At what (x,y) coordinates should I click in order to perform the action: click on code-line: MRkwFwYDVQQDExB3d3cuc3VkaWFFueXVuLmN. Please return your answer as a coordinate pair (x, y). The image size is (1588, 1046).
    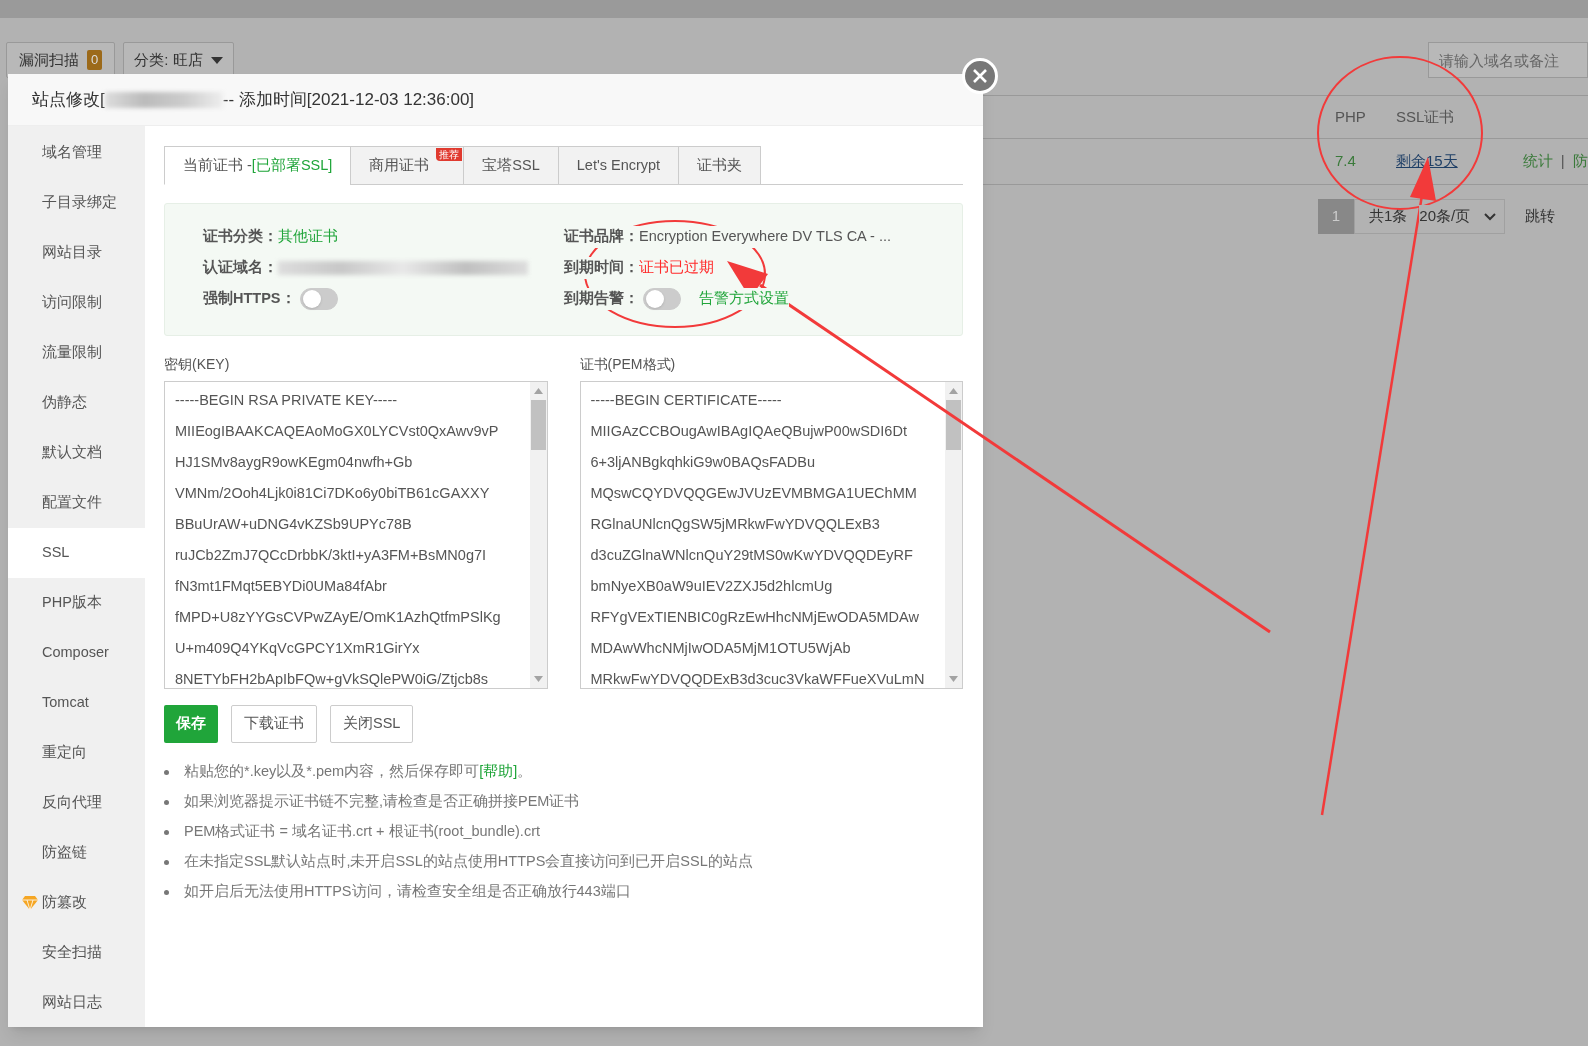
    Looking at the image, I should click on (758, 679).